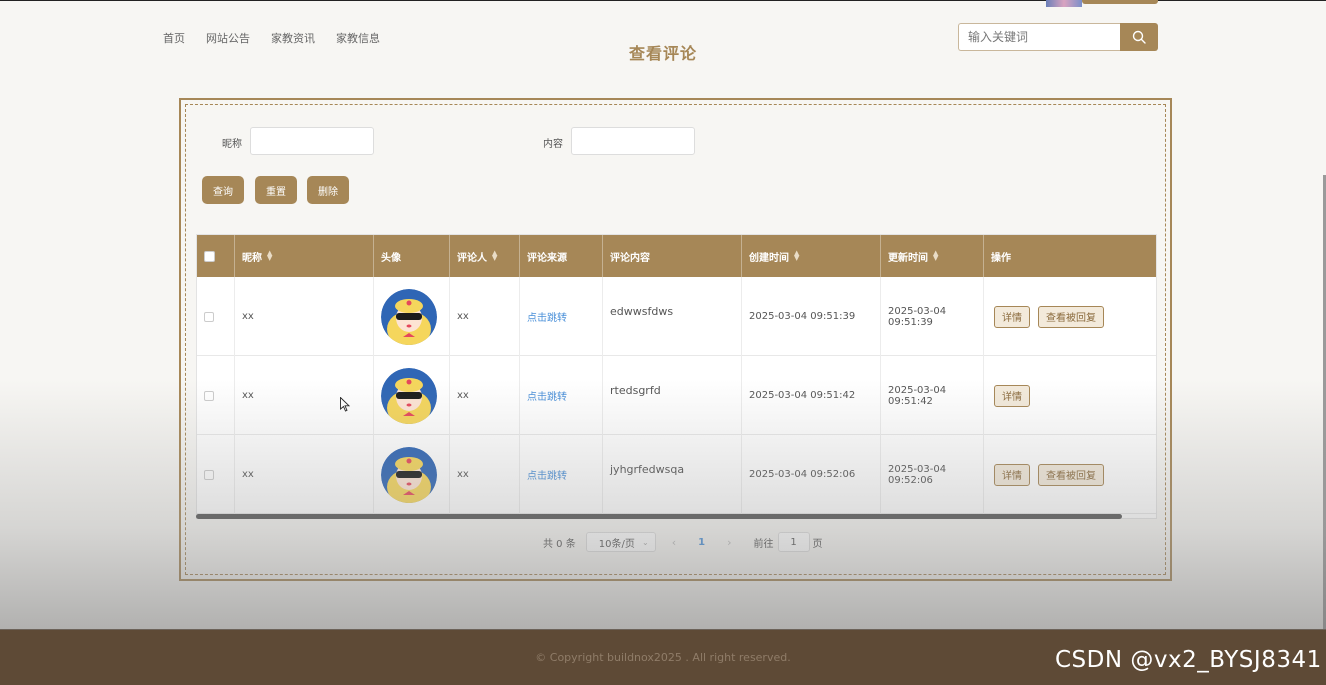  Describe the element at coordinates (328, 190) in the screenshot. I see `delete-button: 删除` at that location.